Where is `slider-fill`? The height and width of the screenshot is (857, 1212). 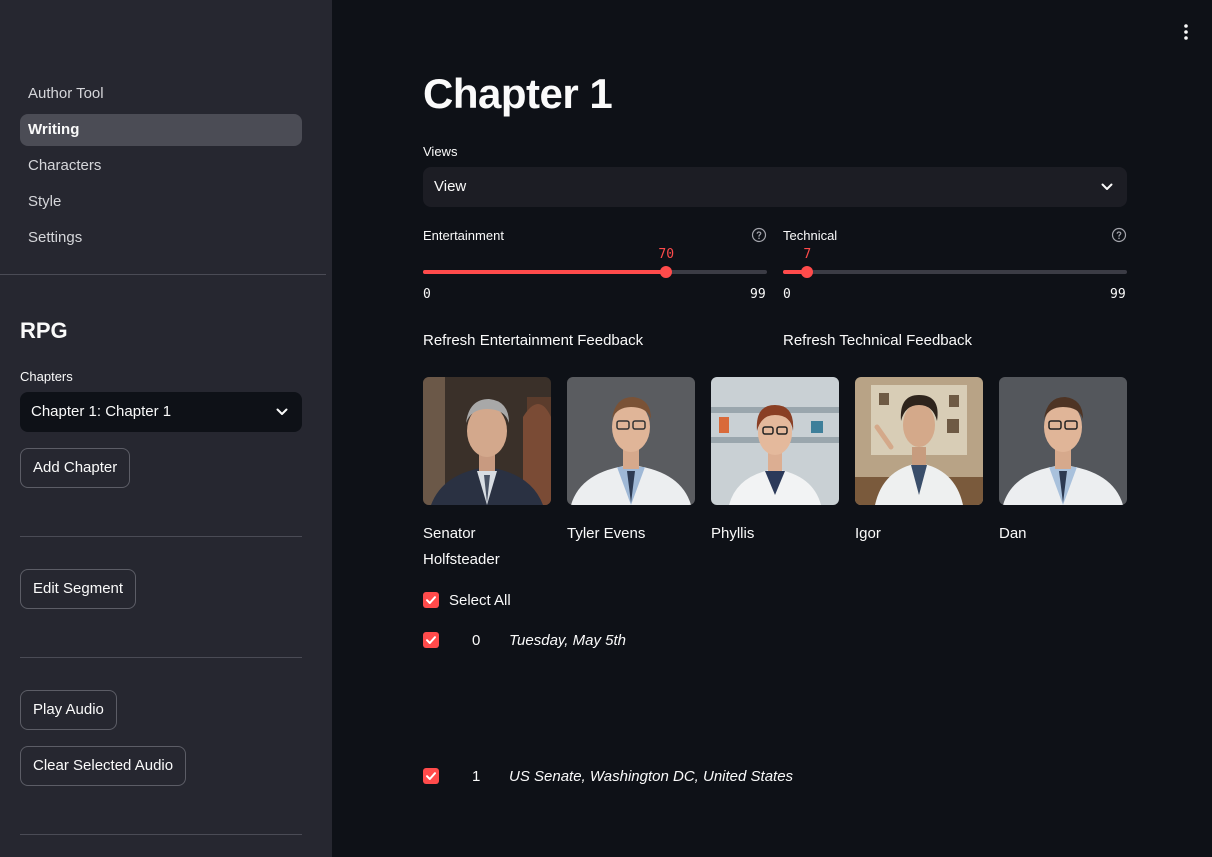 slider-fill is located at coordinates (545, 272).